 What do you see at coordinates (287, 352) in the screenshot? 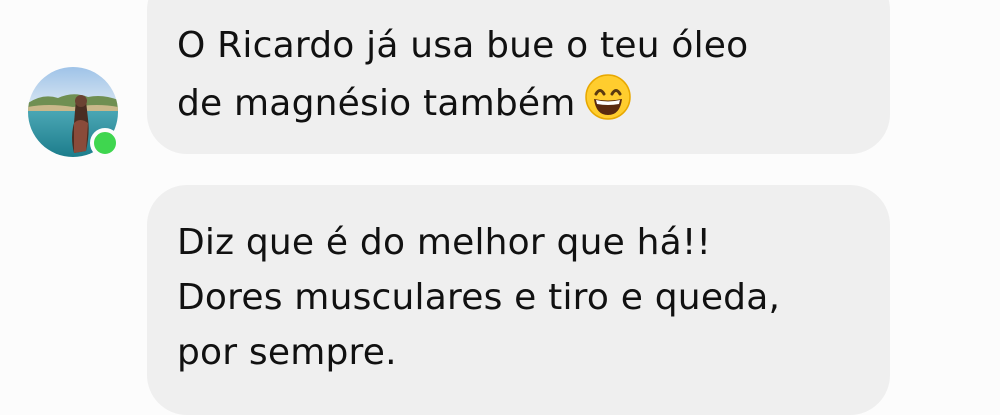
I see `message-line: por sempre.` at bounding box center [287, 352].